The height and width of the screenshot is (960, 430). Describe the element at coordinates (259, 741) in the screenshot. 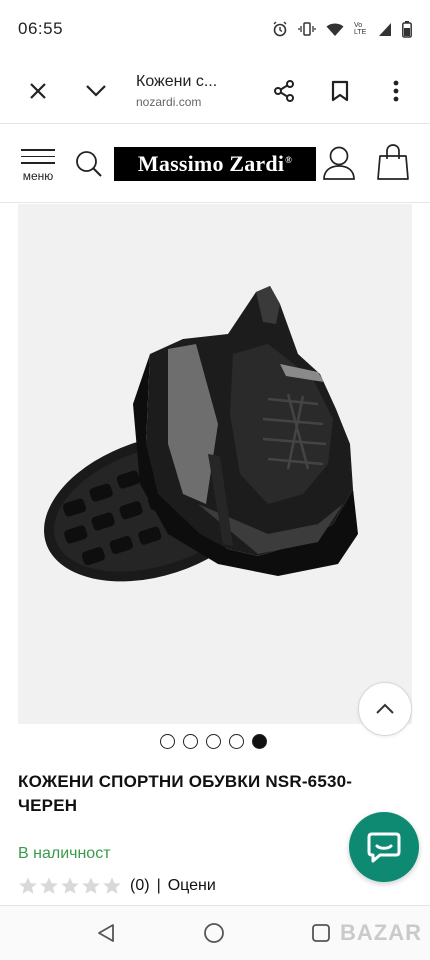

I see `carousel-dot-active` at that location.